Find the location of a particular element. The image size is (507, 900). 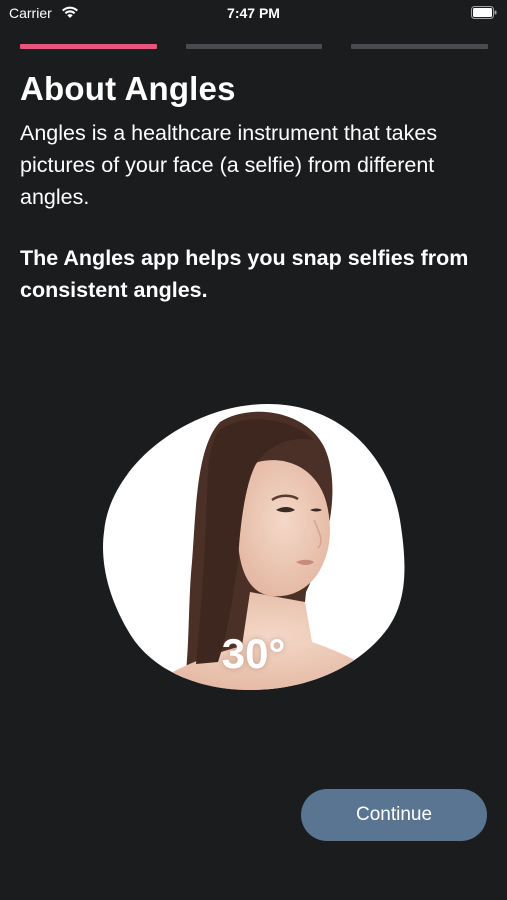

clock-time: 7:47 PM is located at coordinates (253, 13).